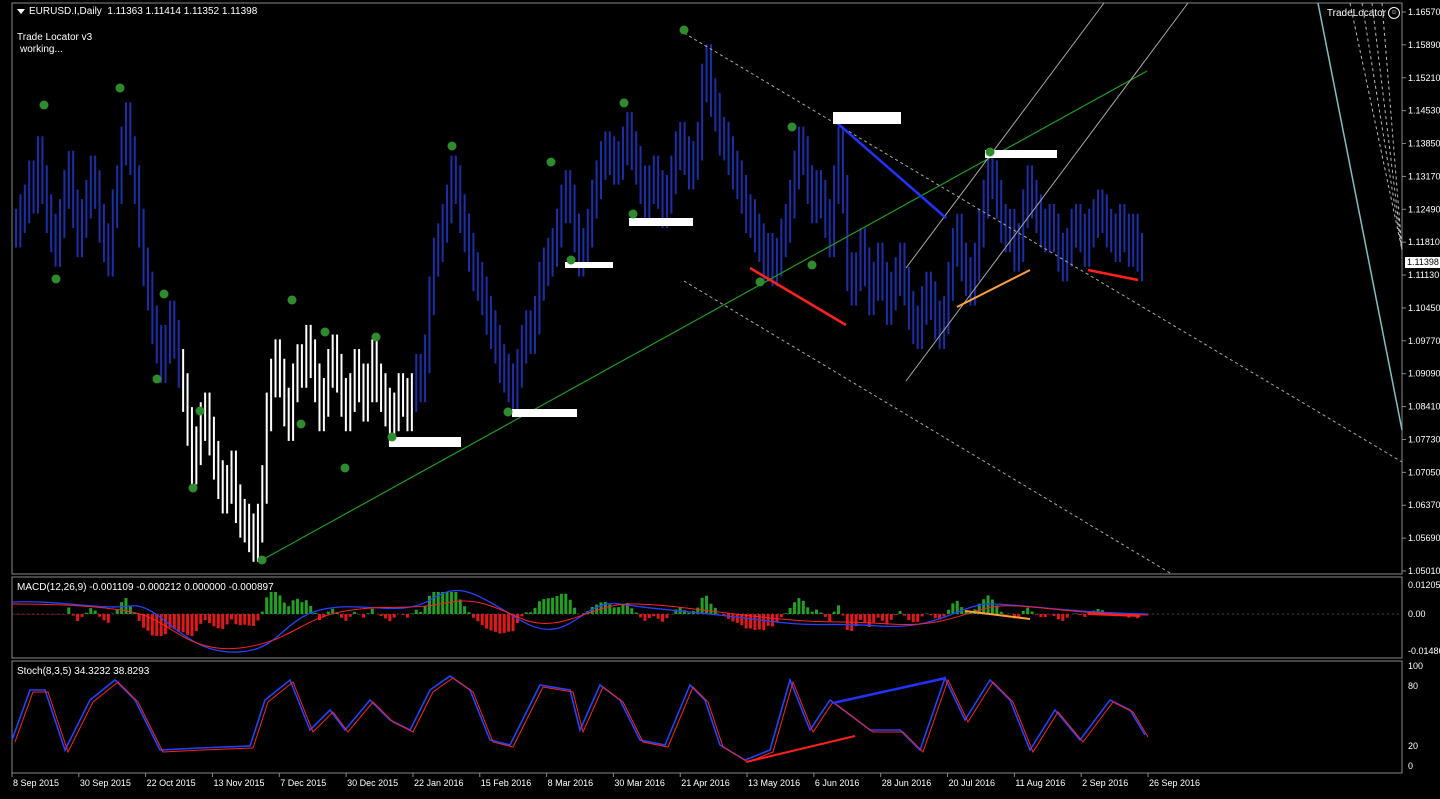  Describe the element at coordinates (1424, 242) in the screenshot. I see `price-label: 1.11810` at that location.